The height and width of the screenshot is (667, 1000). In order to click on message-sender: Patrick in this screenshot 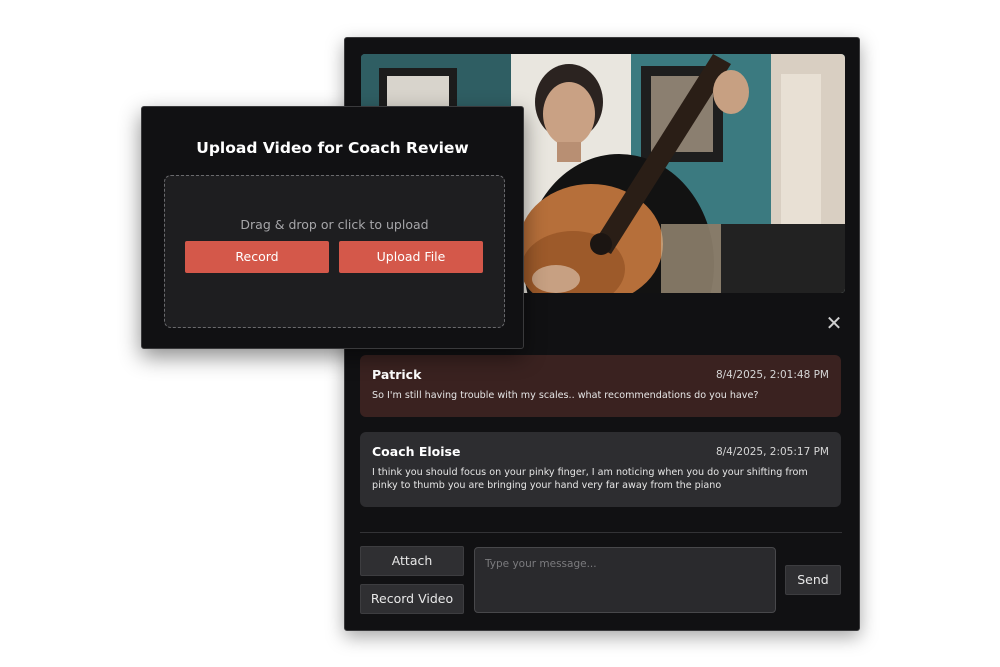, I will do `click(397, 374)`.